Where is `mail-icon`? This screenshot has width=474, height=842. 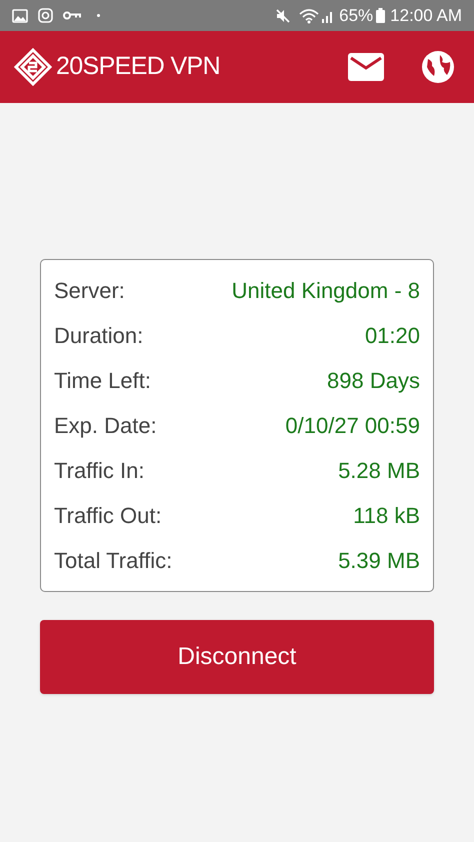 mail-icon is located at coordinates (366, 67).